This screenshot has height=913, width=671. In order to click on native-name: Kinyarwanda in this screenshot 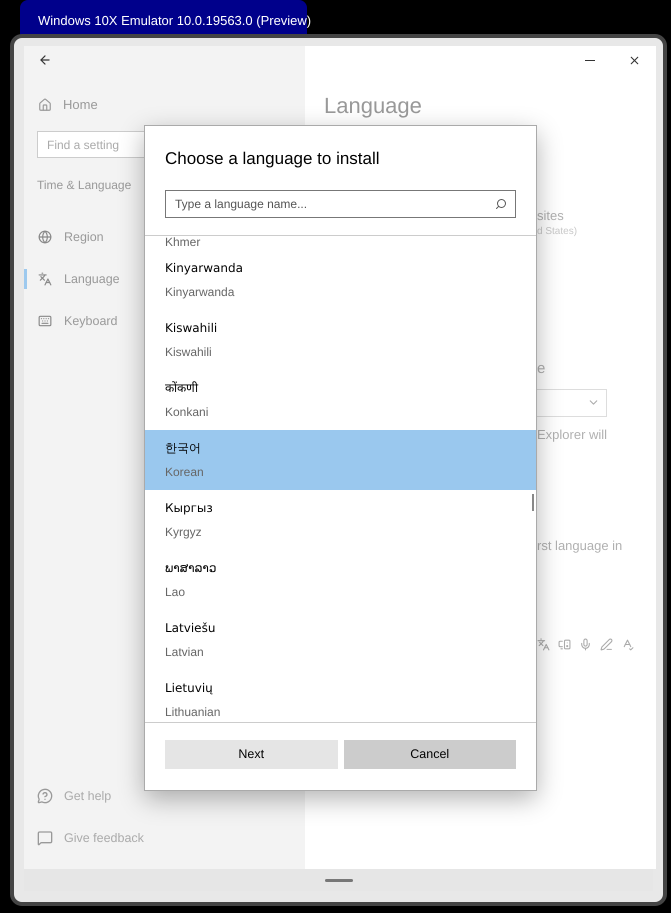, I will do `click(204, 268)`.